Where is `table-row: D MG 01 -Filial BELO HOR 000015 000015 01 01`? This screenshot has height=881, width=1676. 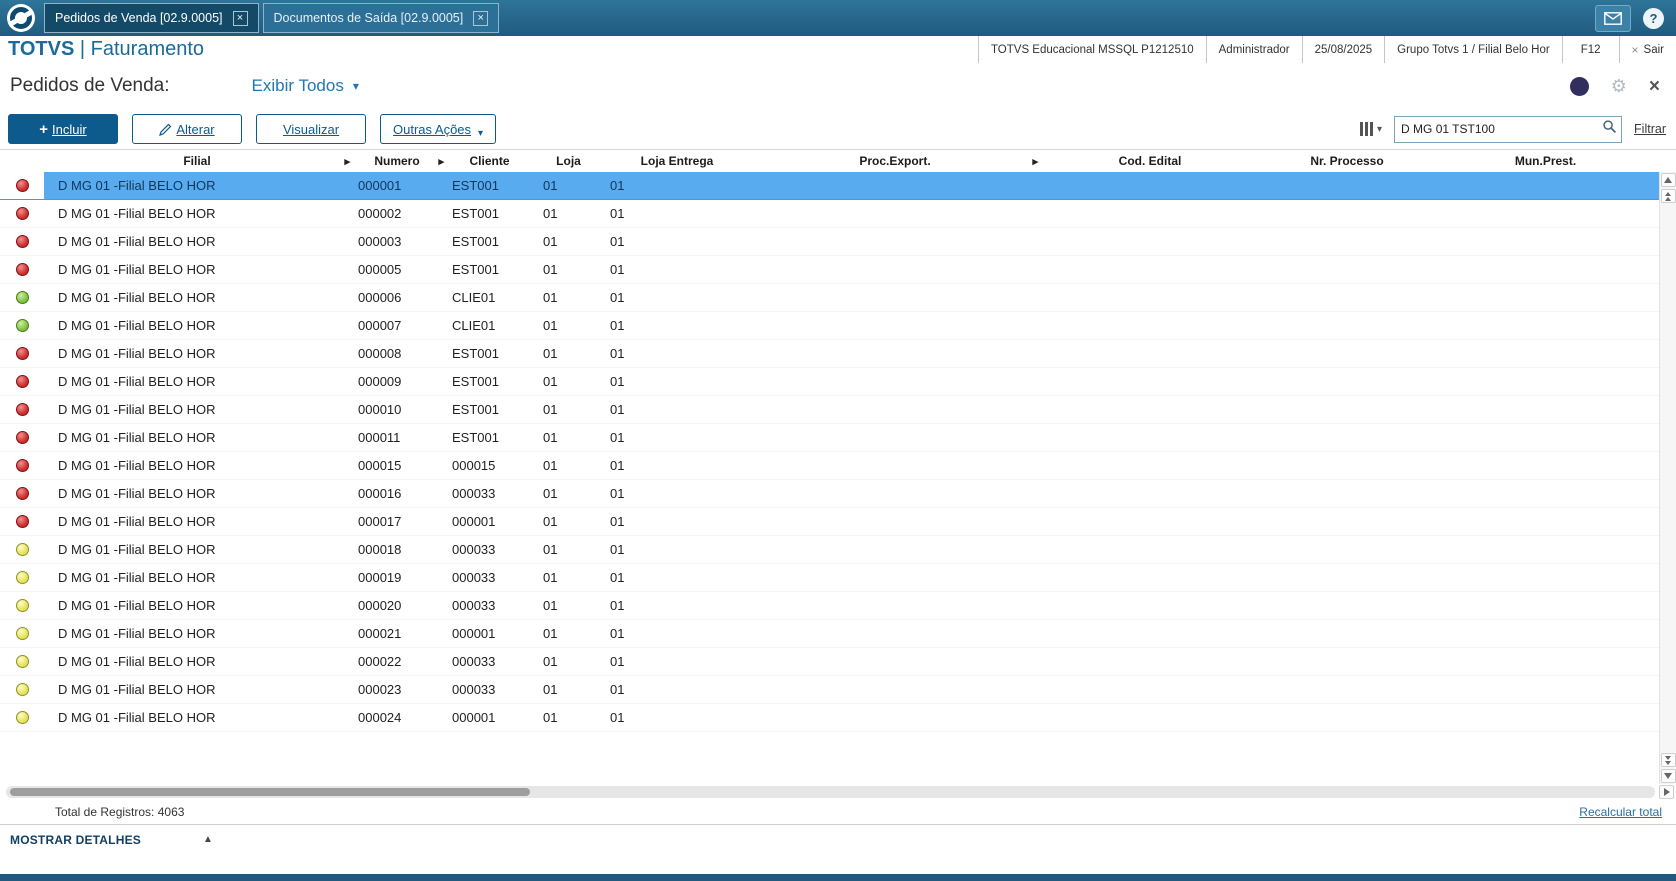 table-row: D MG 01 -Filial BELO HOR 000015 000015 01 01 is located at coordinates (829, 466).